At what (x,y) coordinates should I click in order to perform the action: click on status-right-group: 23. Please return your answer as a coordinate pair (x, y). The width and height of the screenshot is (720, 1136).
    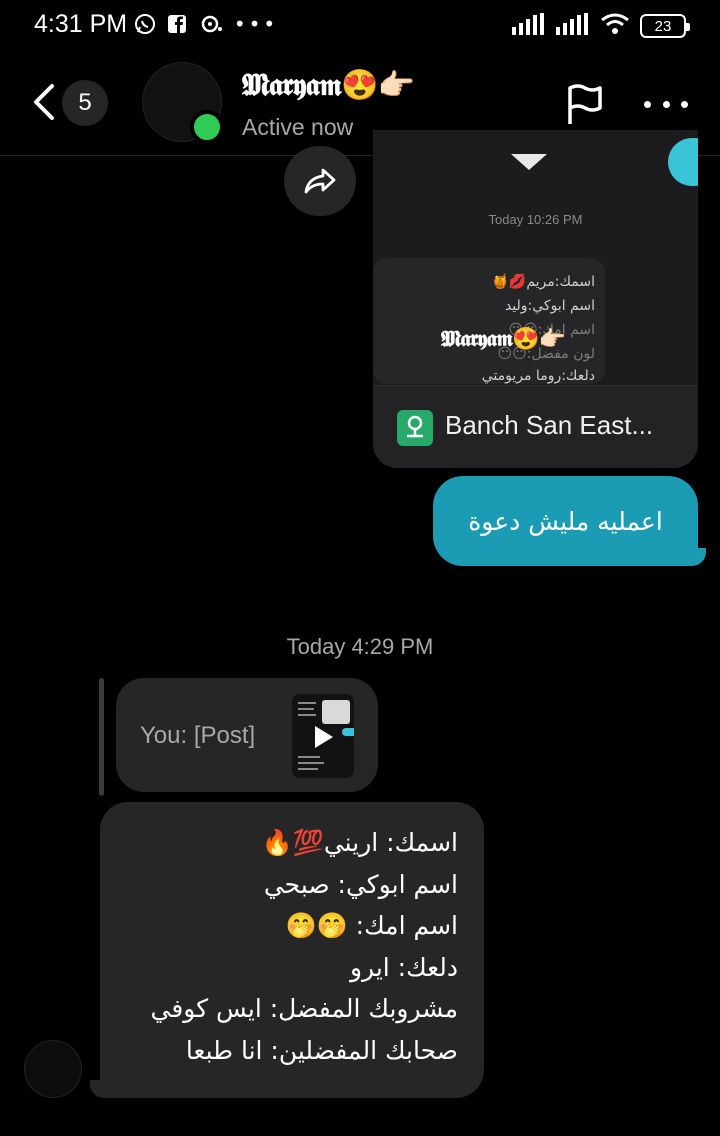
    Looking at the image, I should click on (601, 26).